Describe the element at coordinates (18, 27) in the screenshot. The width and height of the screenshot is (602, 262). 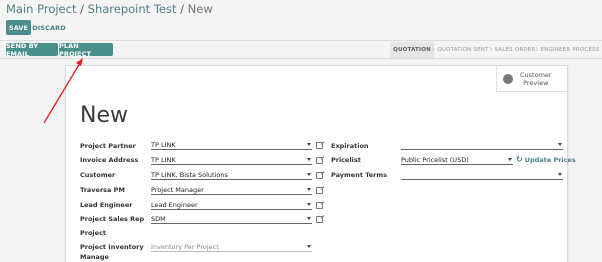
I see `save-button: SAVE` at that location.